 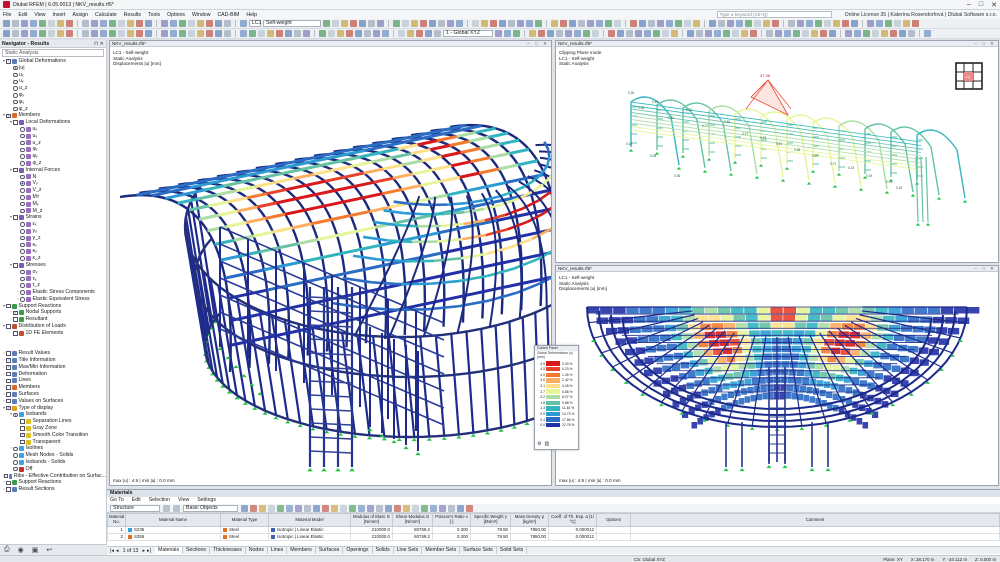 I want to click on search-input: Type a keyword (Alt+Q), so click(x=774, y=14).